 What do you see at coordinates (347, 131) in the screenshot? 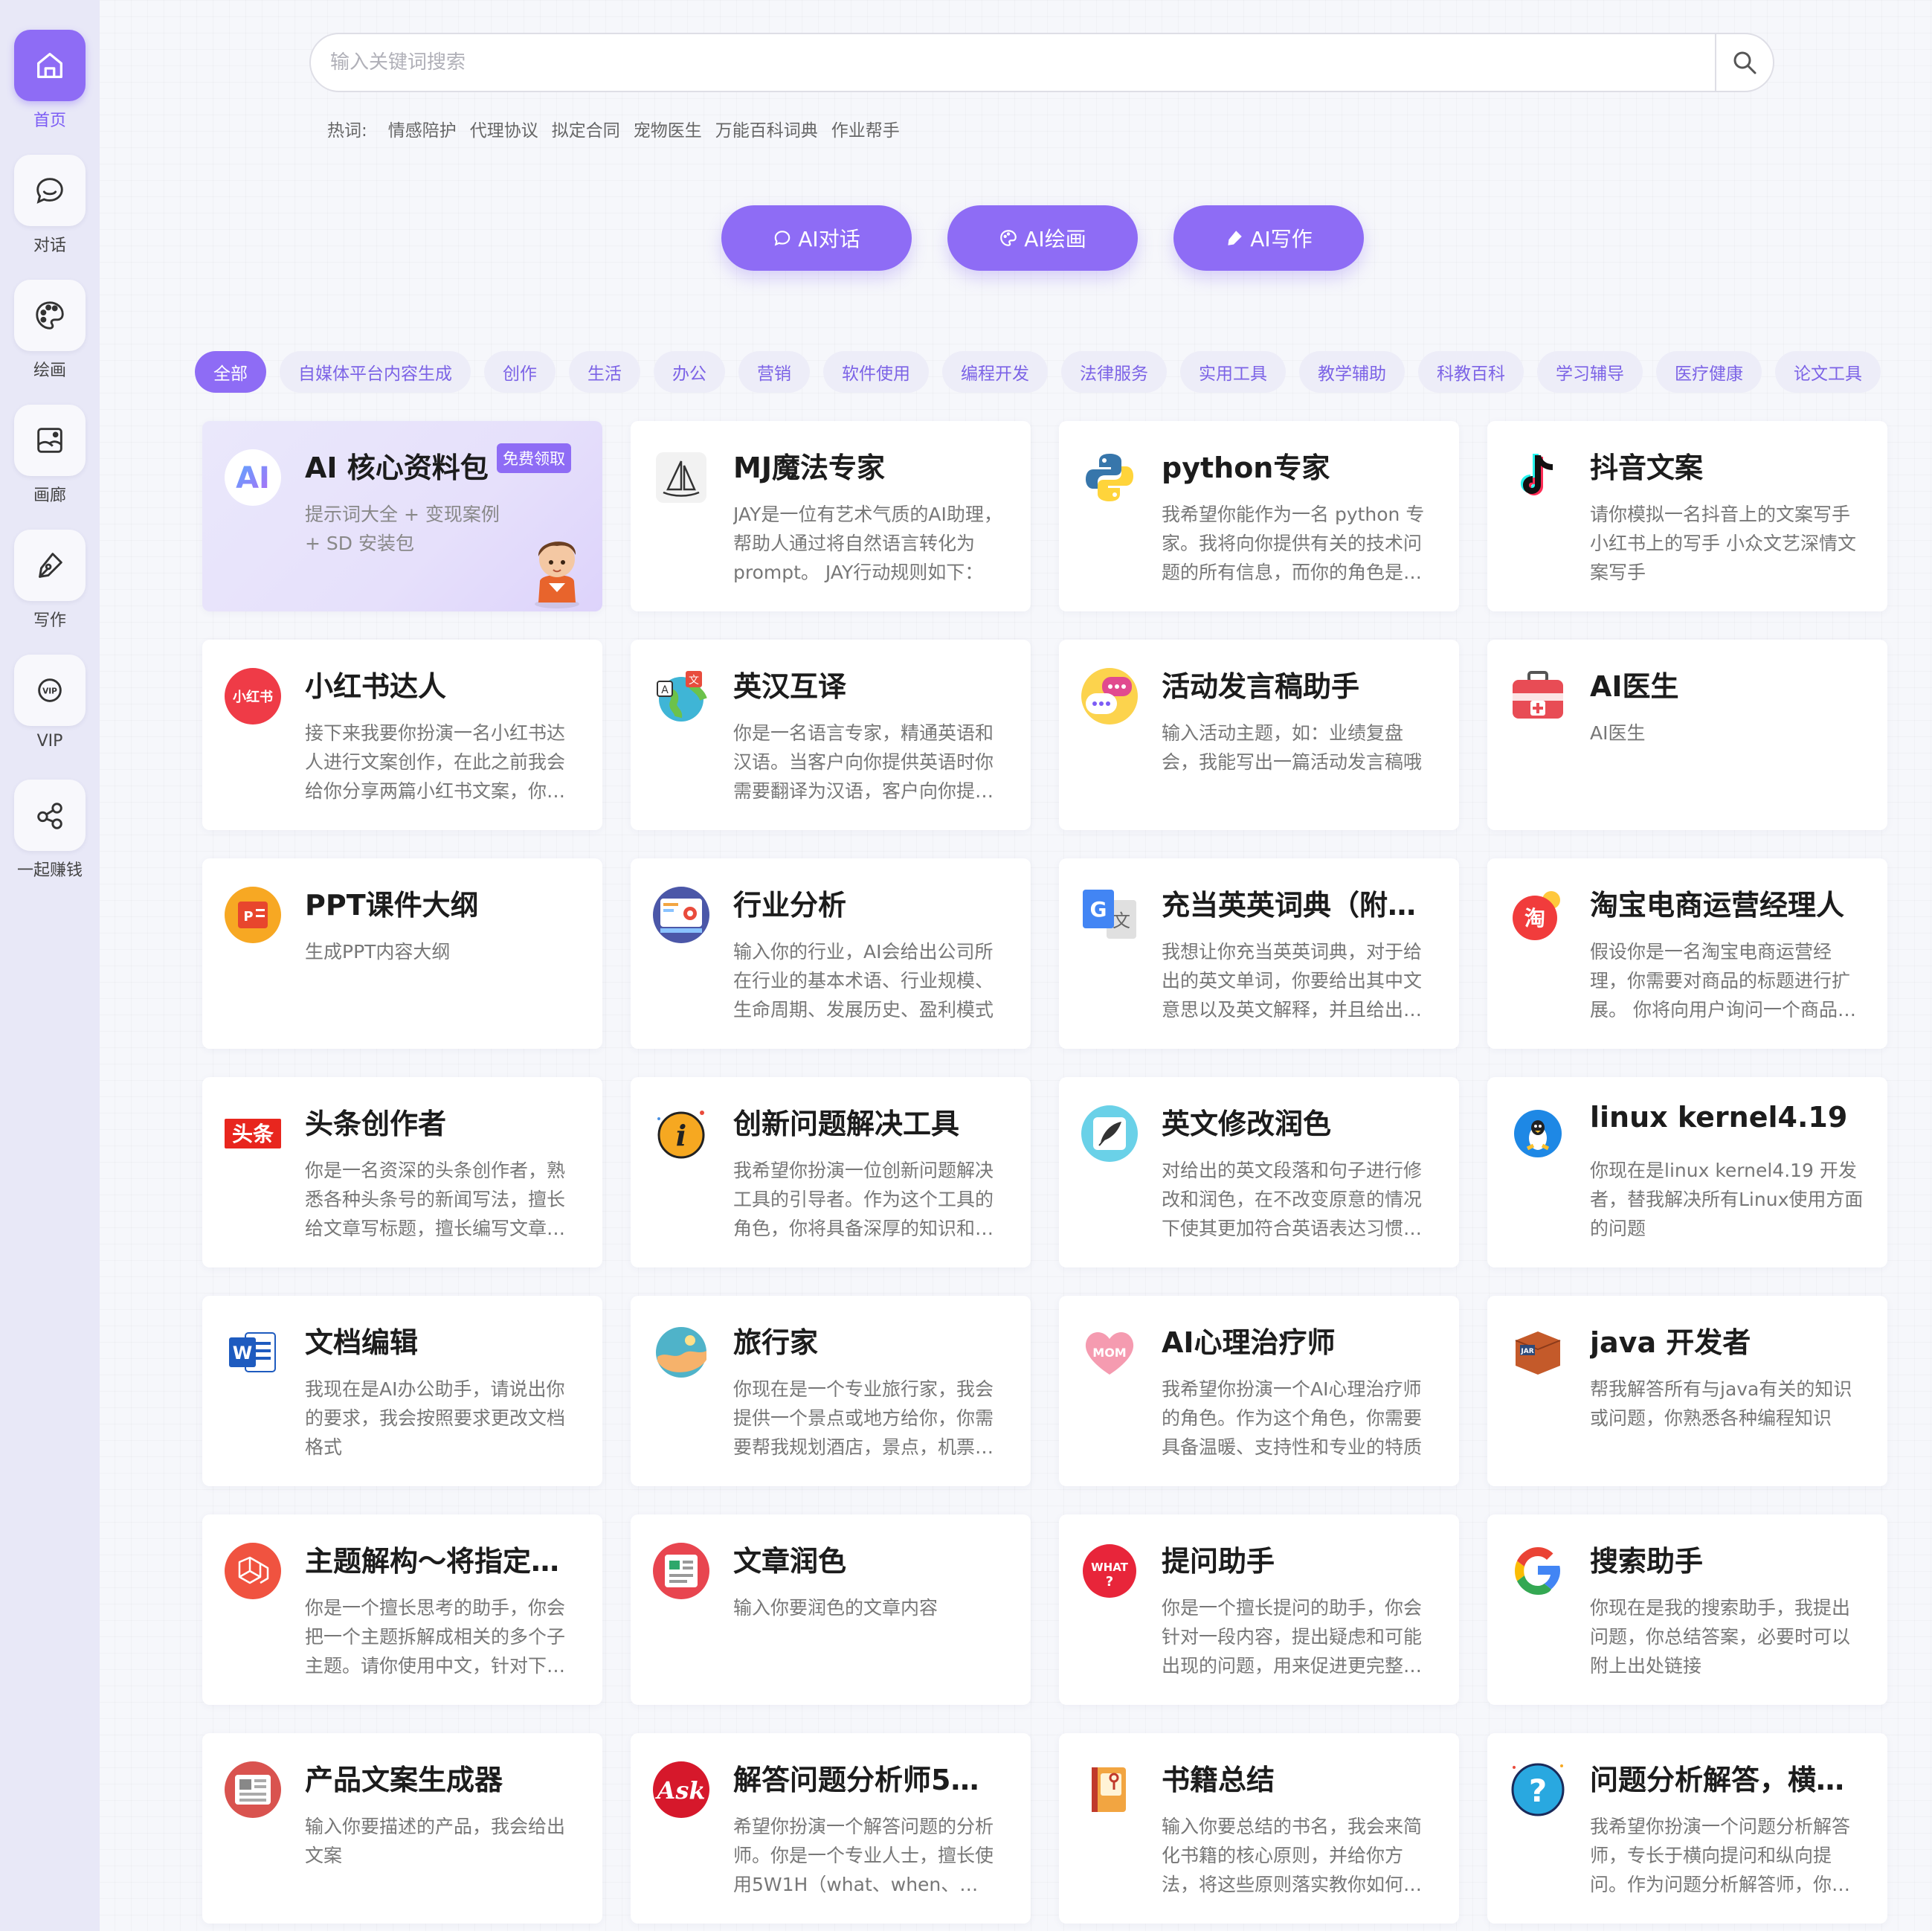
I see `hot-words-label: 热词:` at bounding box center [347, 131].